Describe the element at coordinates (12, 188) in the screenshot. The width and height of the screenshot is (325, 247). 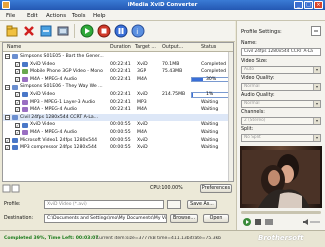
I see `list-view-icon` at that location.